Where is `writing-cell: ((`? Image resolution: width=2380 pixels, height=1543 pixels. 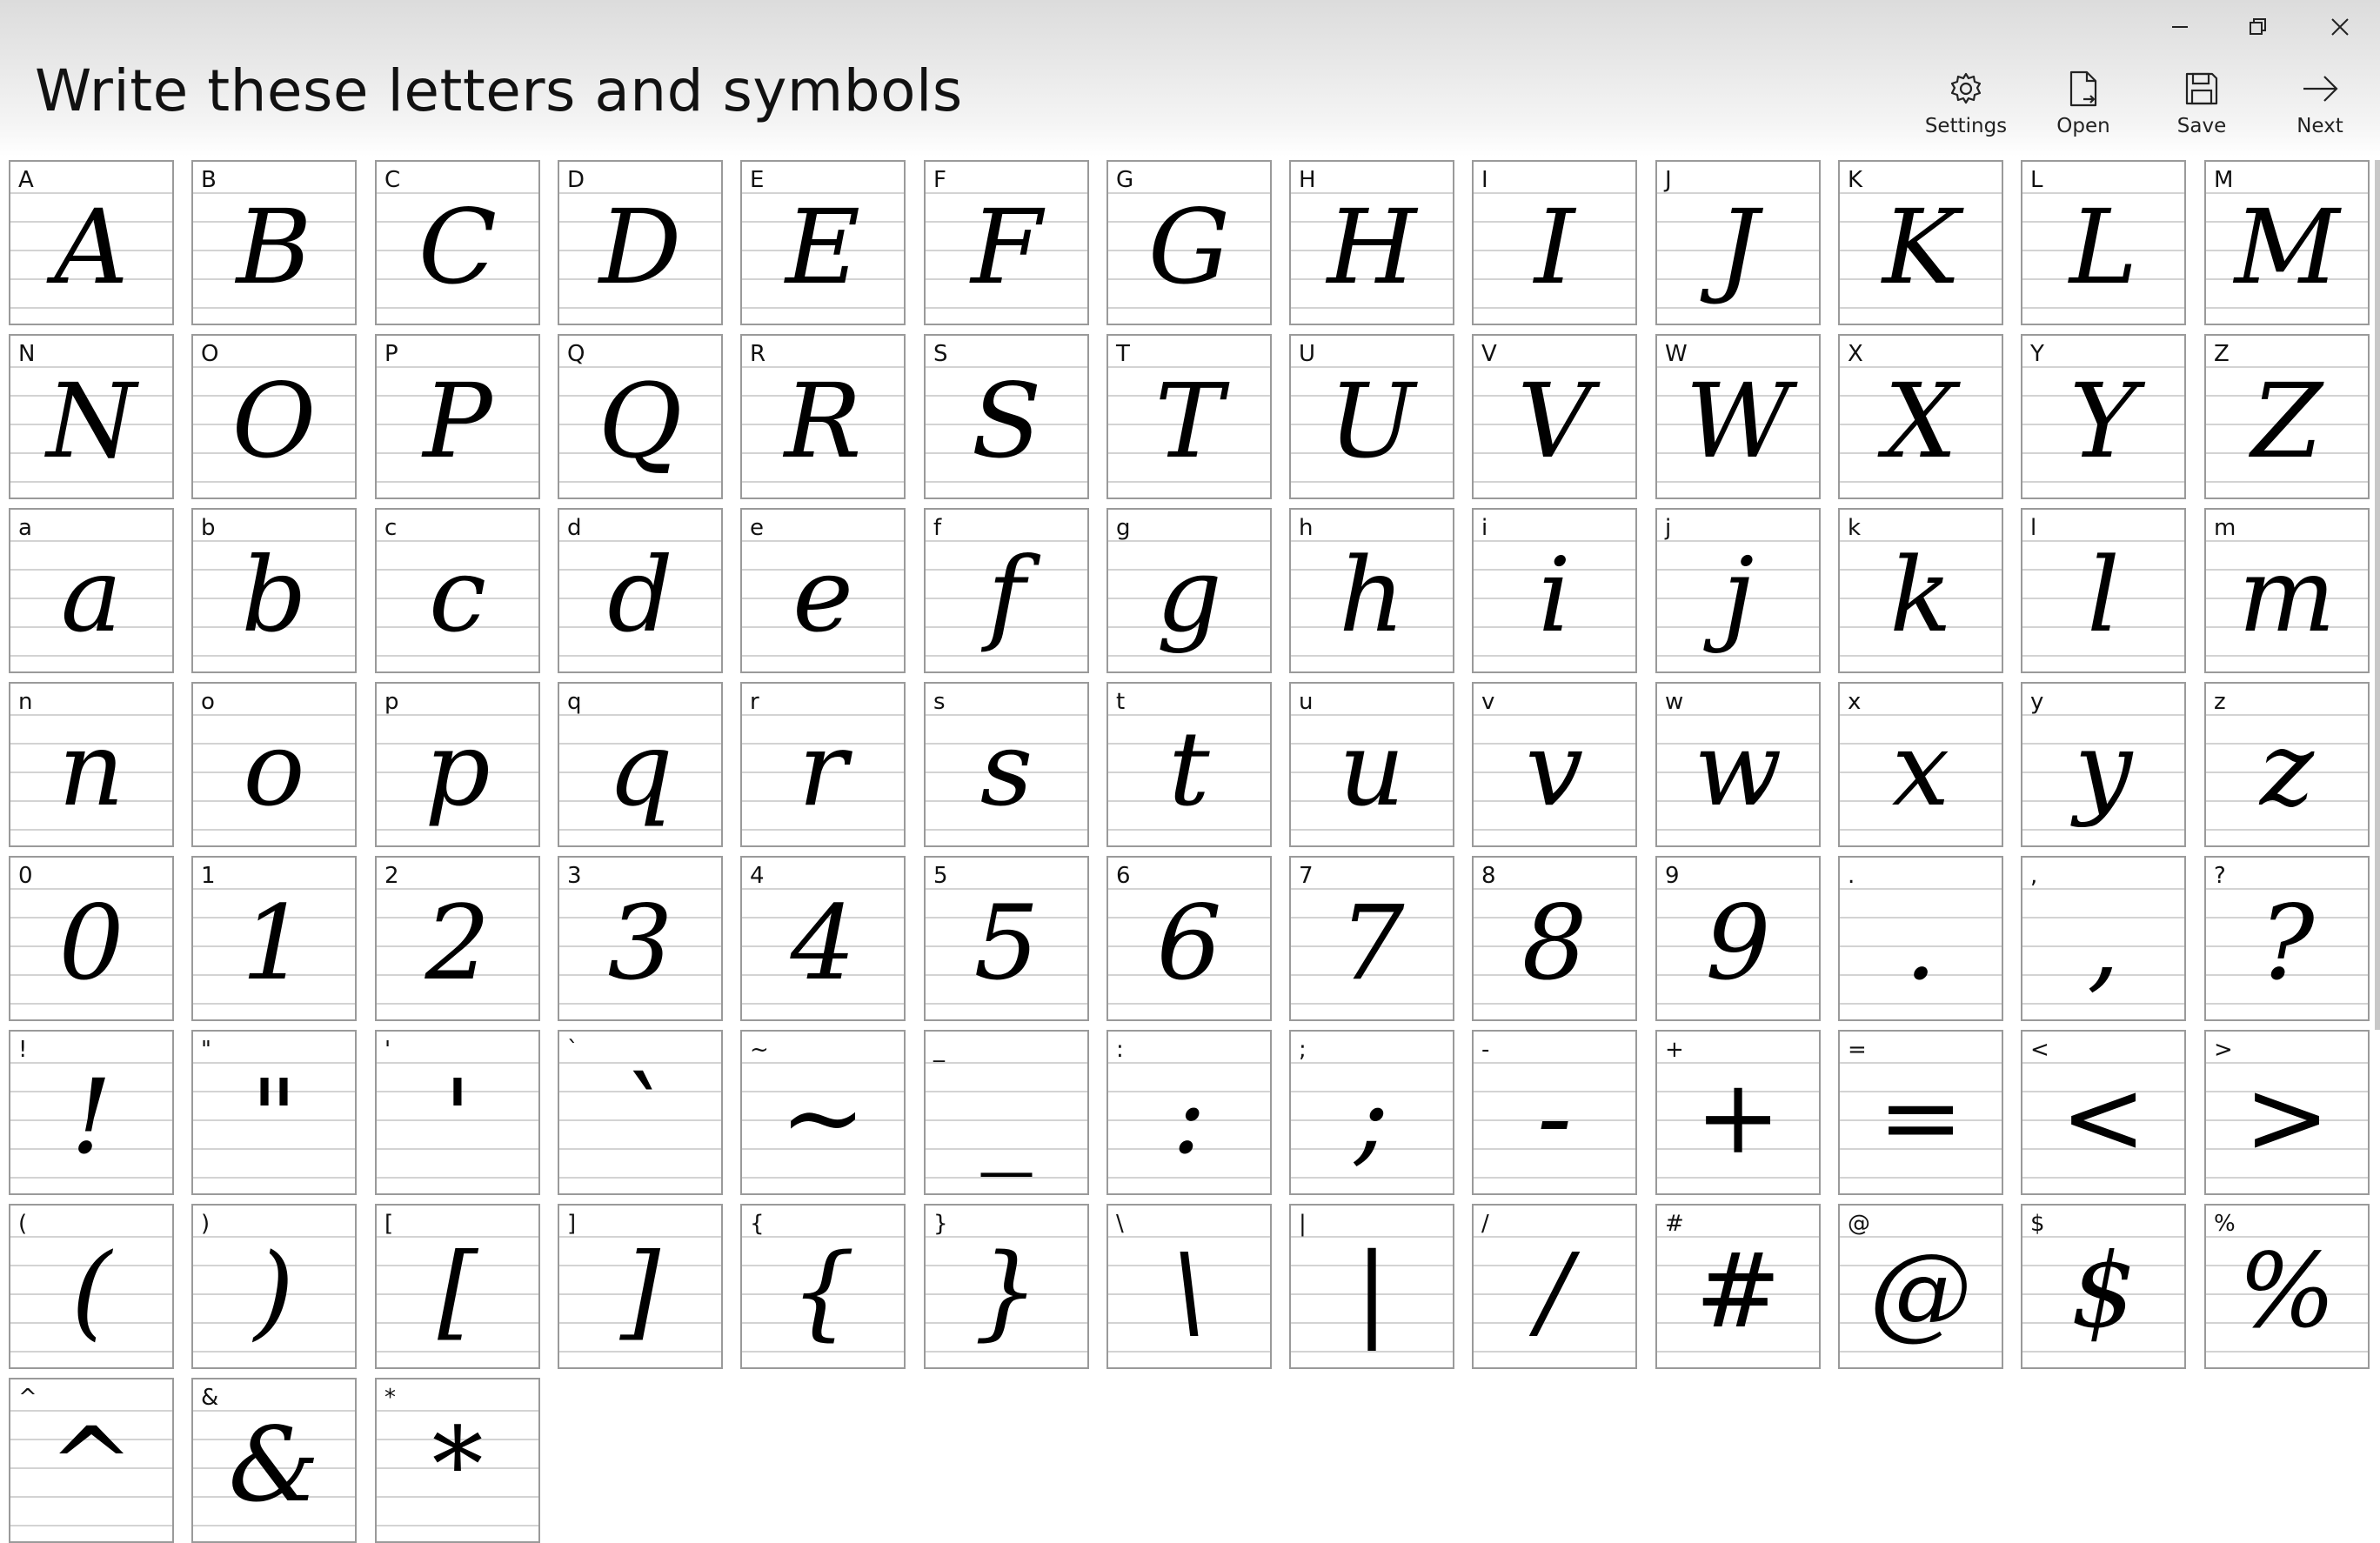 writing-cell: (( is located at coordinates (91, 1286).